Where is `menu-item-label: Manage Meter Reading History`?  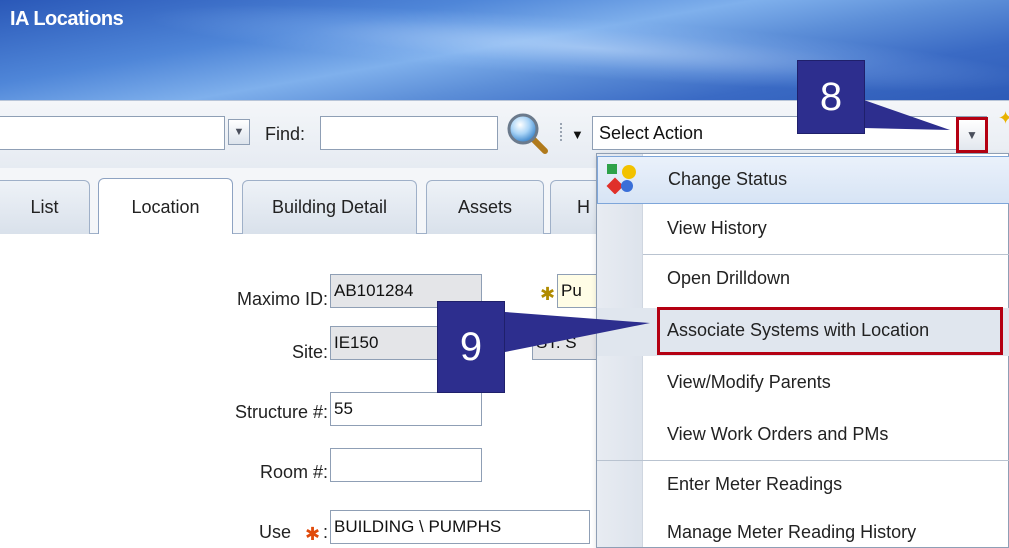 menu-item-label: Manage Meter Reading History is located at coordinates (792, 532).